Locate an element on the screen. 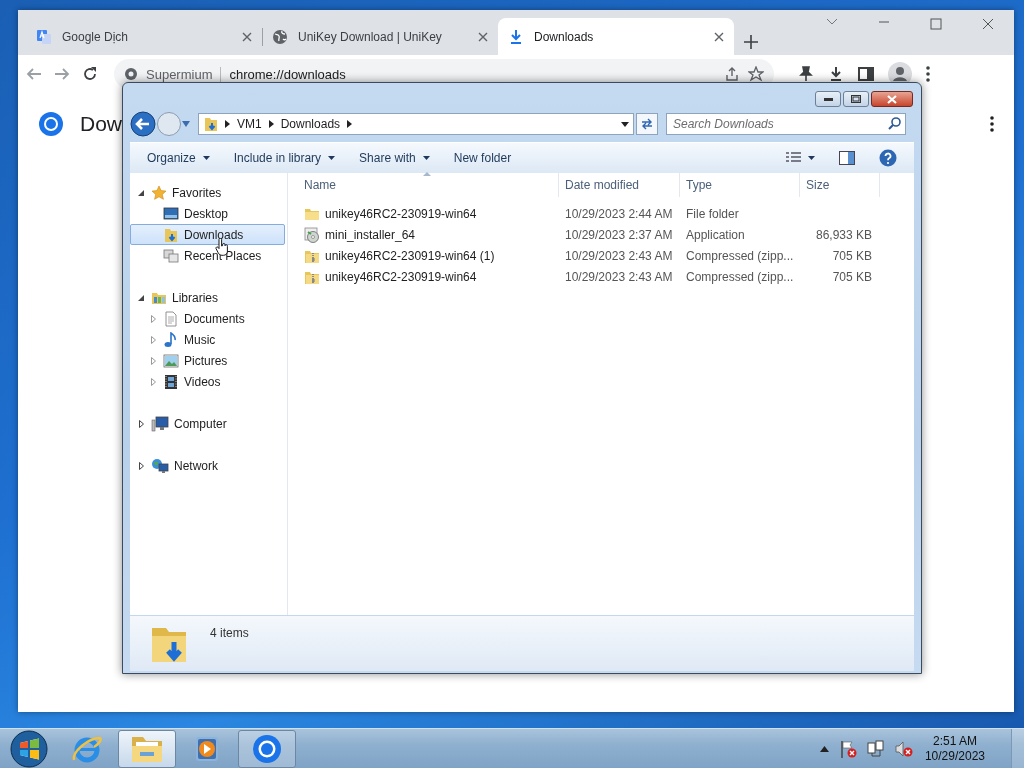 This screenshot has width=1024, height=768. file-row: unikey46RC2-230919-win64 10/29/2023 2:43 AM Compressed (zipp... 705 KB is located at coordinates (601, 276).